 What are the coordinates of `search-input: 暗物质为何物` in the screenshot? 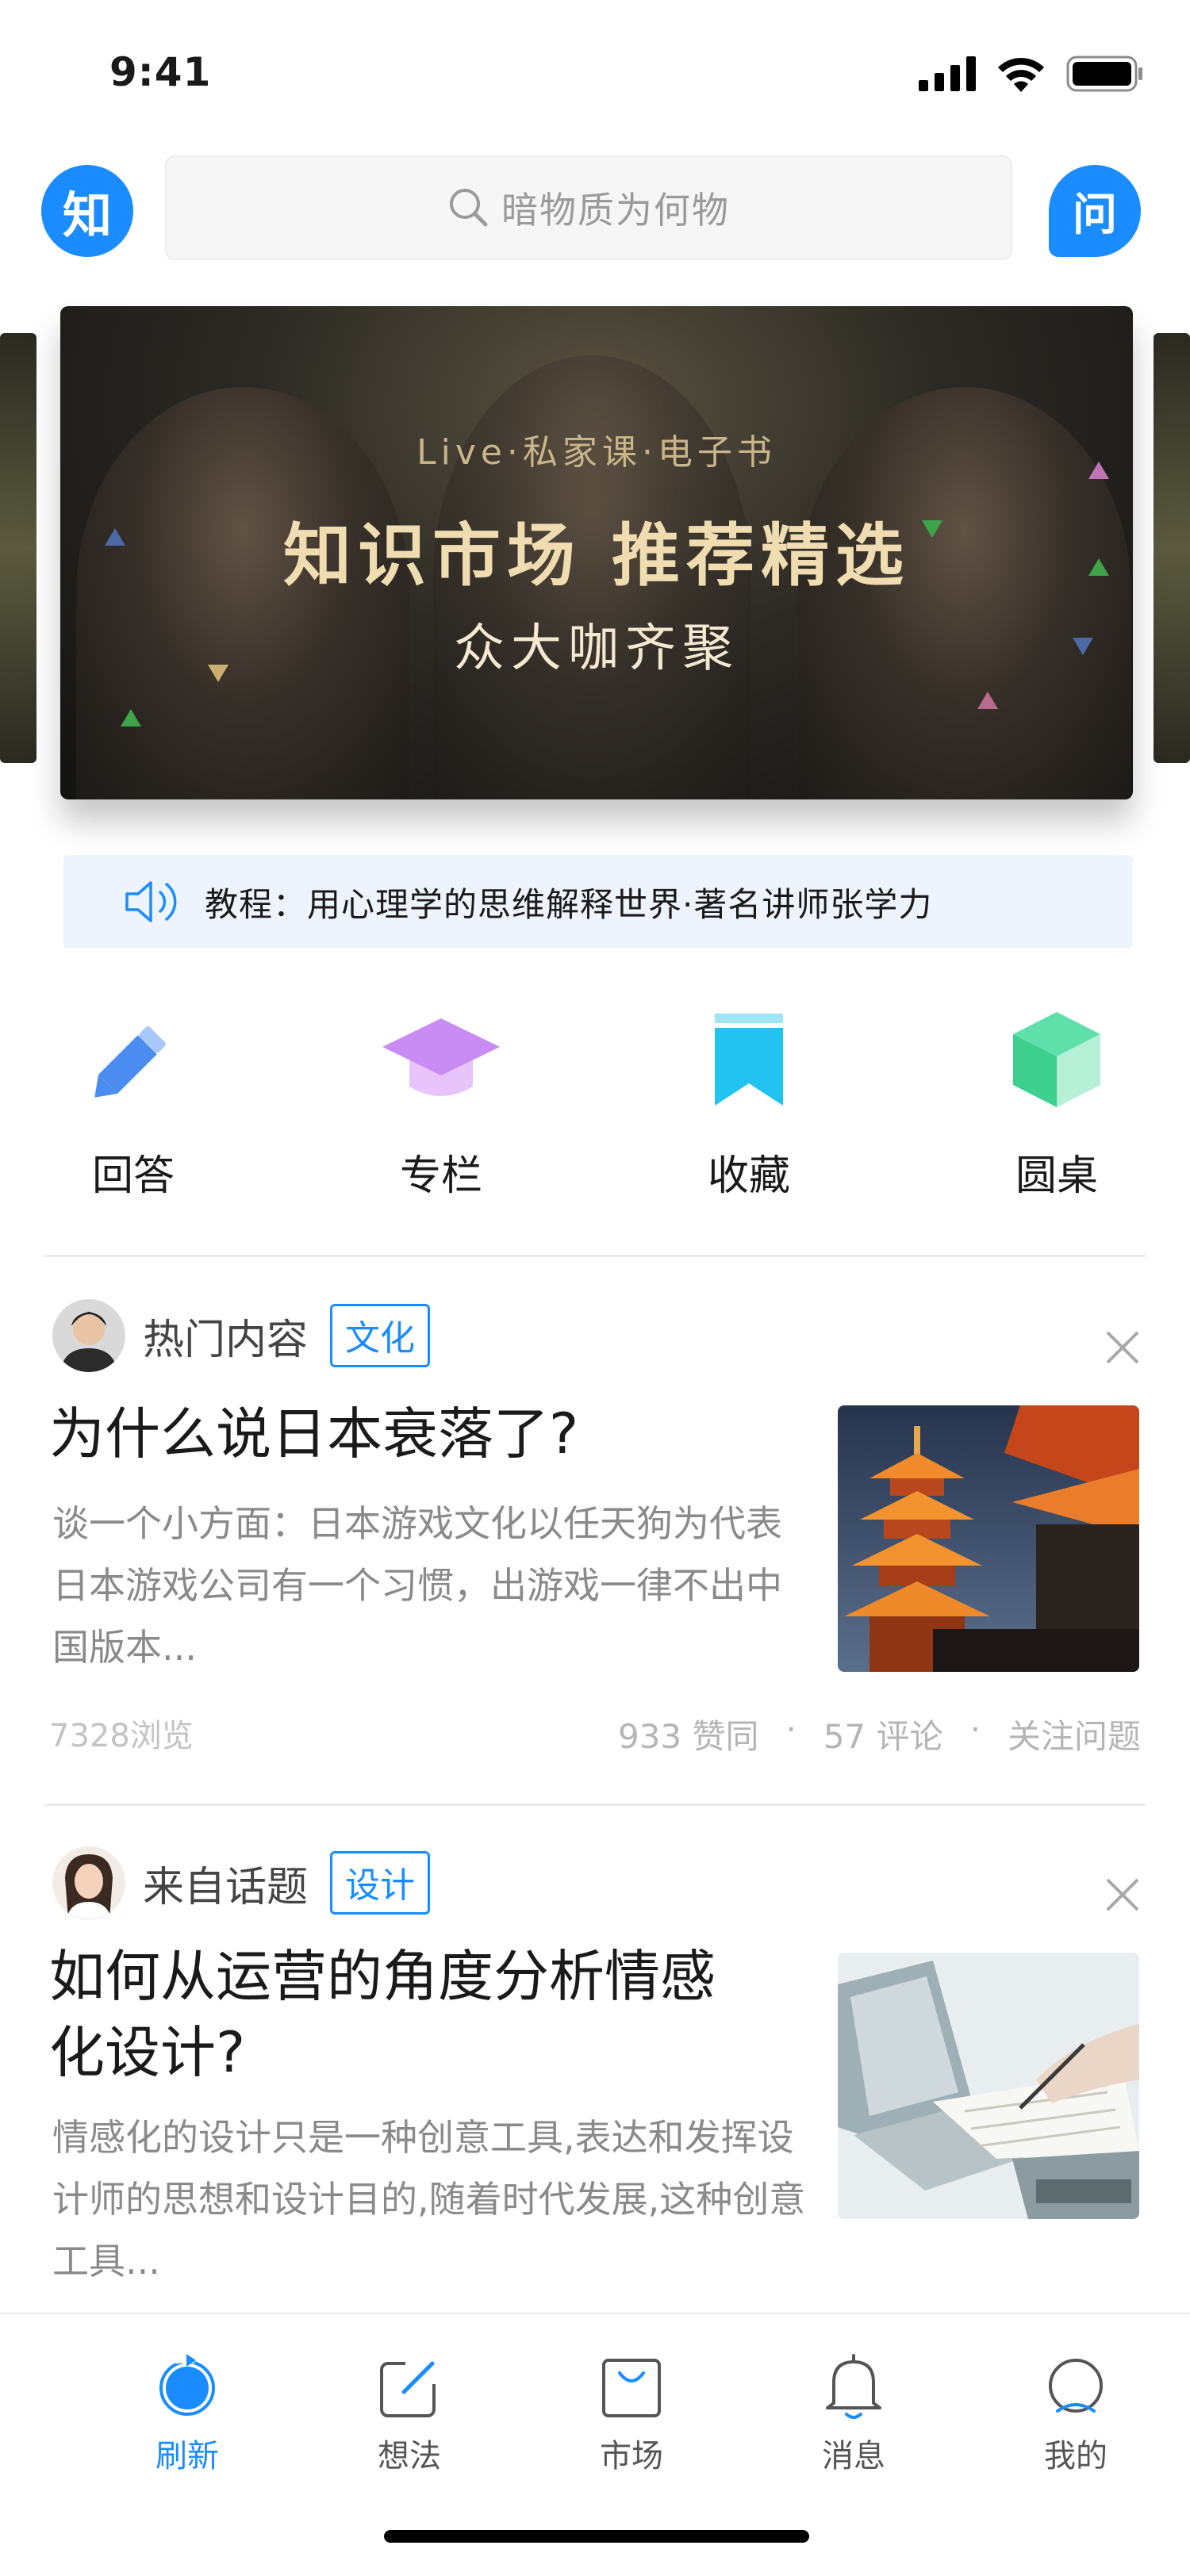 It's located at (588, 207).